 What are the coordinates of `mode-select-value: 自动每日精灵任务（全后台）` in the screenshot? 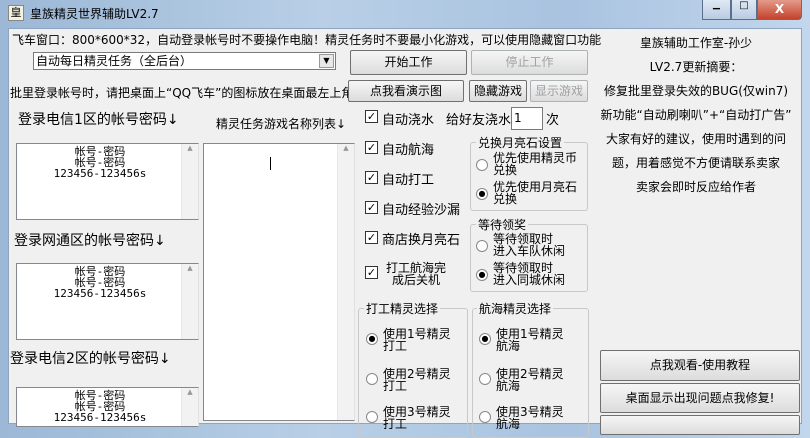 It's located at (114, 61).